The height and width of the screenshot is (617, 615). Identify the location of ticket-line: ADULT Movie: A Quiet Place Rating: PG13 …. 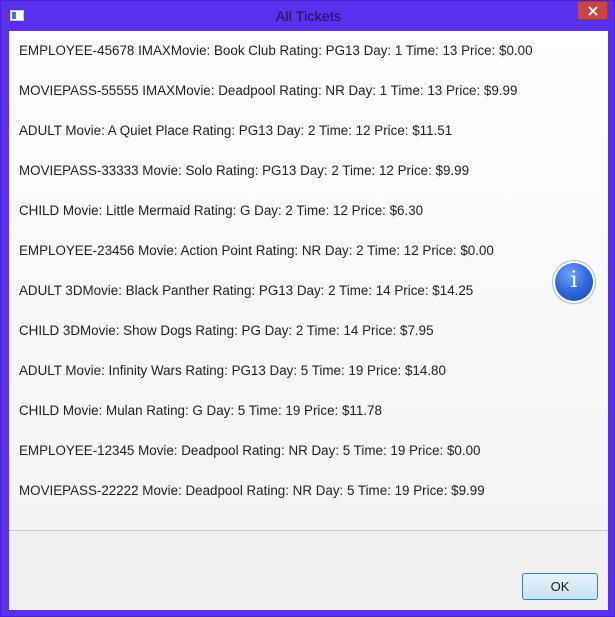
(236, 130).